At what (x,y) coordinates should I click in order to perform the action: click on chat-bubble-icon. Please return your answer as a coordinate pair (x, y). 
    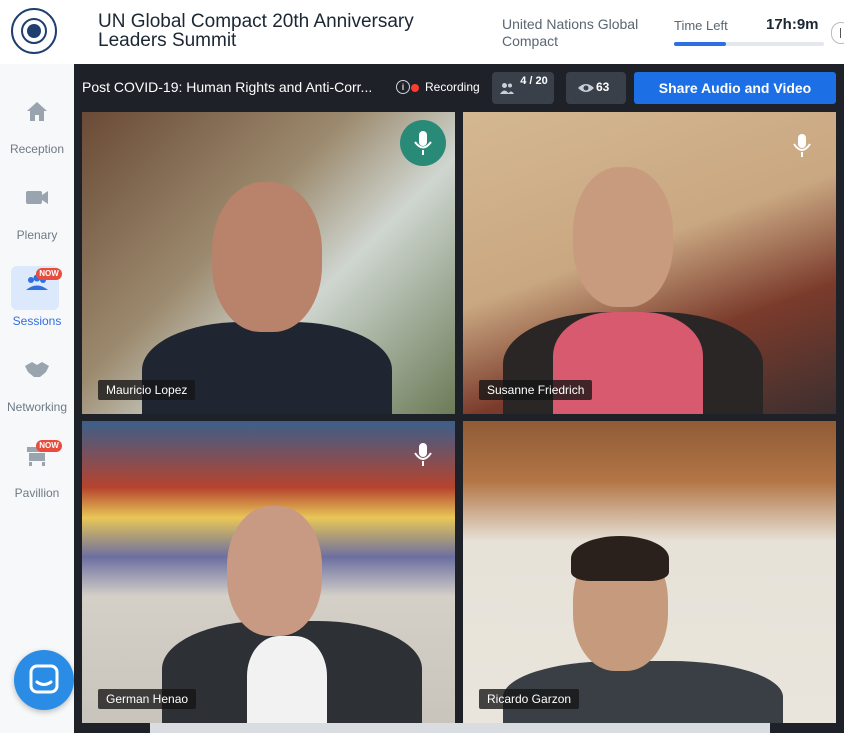
    Looking at the image, I should click on (44, 679).